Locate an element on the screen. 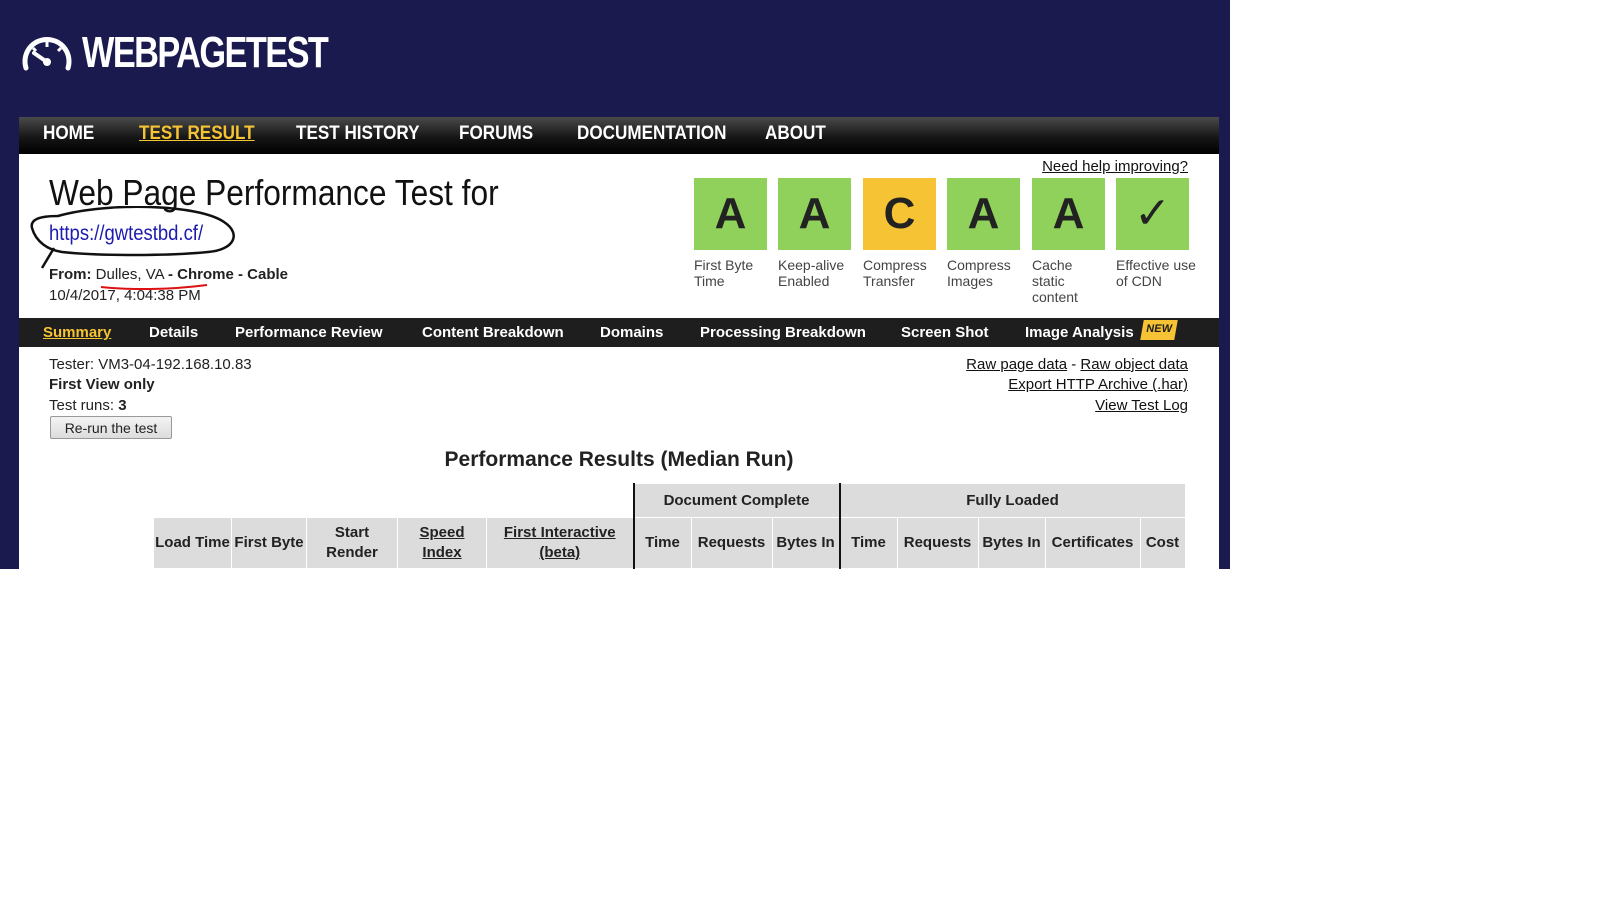  export-har-link: Export HTTP Archive (.har) is located at coordinates (1098, 384).